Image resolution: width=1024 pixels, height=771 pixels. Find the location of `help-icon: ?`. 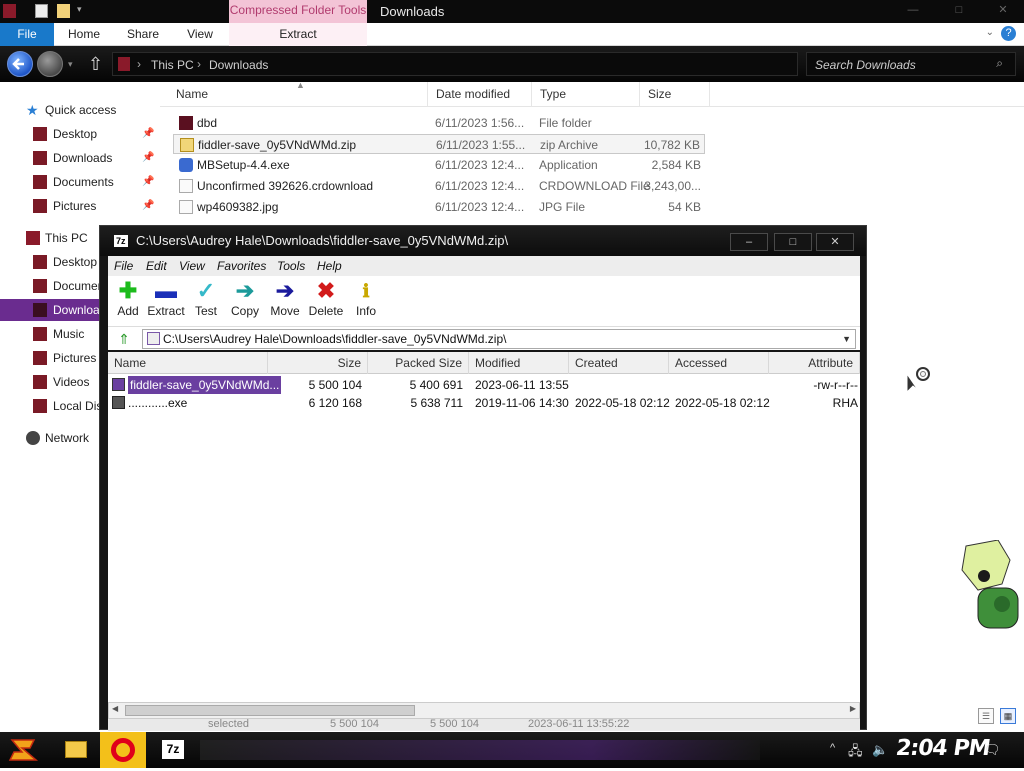

help-icon: ? is located at coordinates (1008, 33).